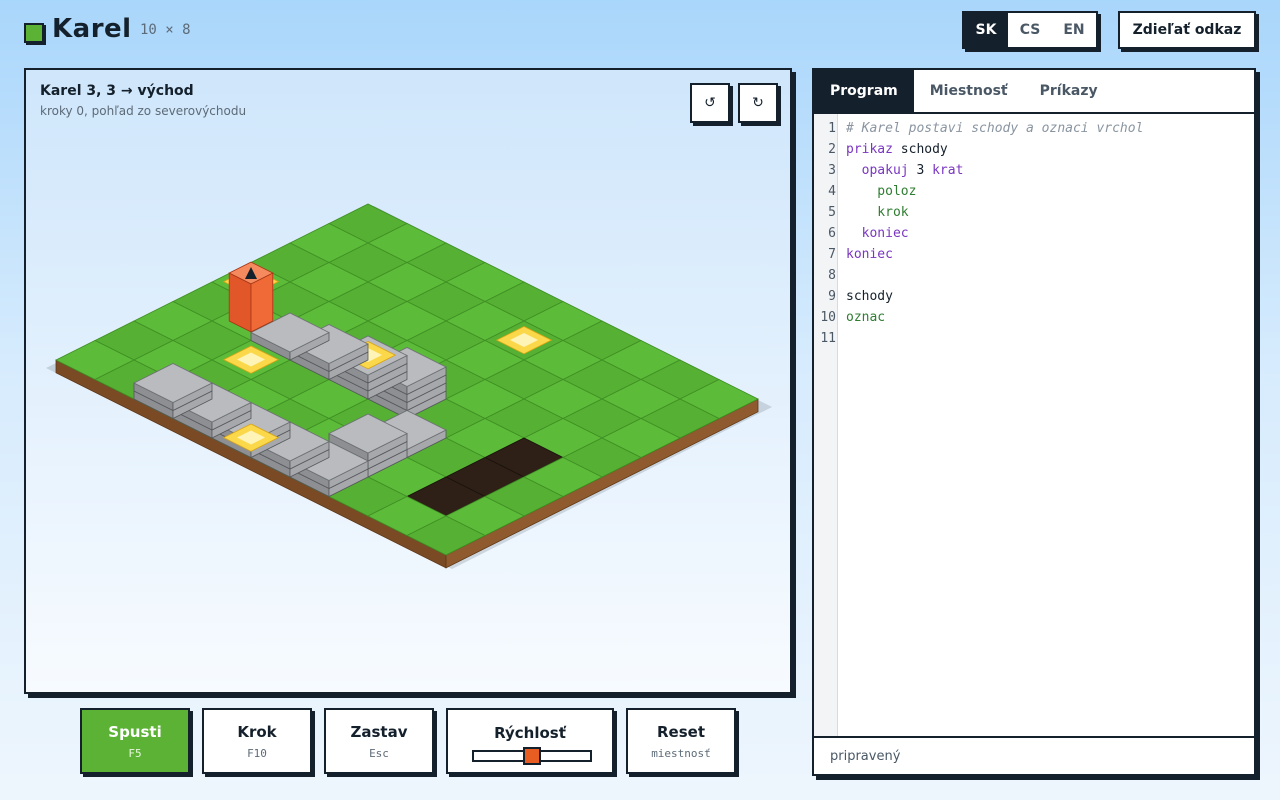 The height and width of the screenshot is (800, 1280). What do you see at coordinates (832, 233) in the screenshot?
I see `line-number: 6` at bounding box center [832, 233].